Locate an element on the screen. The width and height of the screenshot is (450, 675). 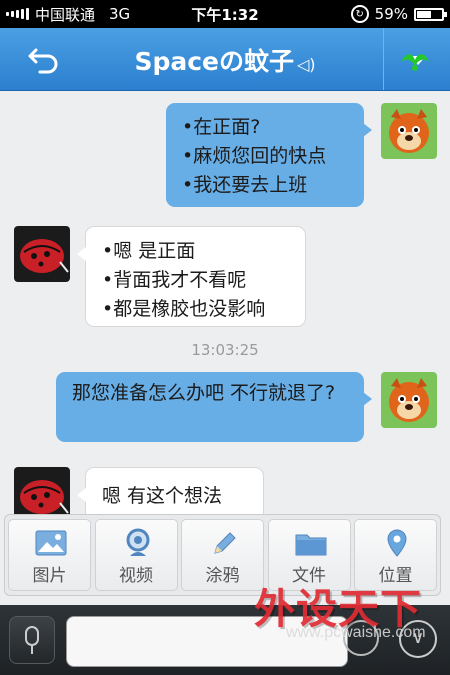
status-bar: 中国联通 3G 下午1:32 ↻ 59% is located at coordinates (225, 14).